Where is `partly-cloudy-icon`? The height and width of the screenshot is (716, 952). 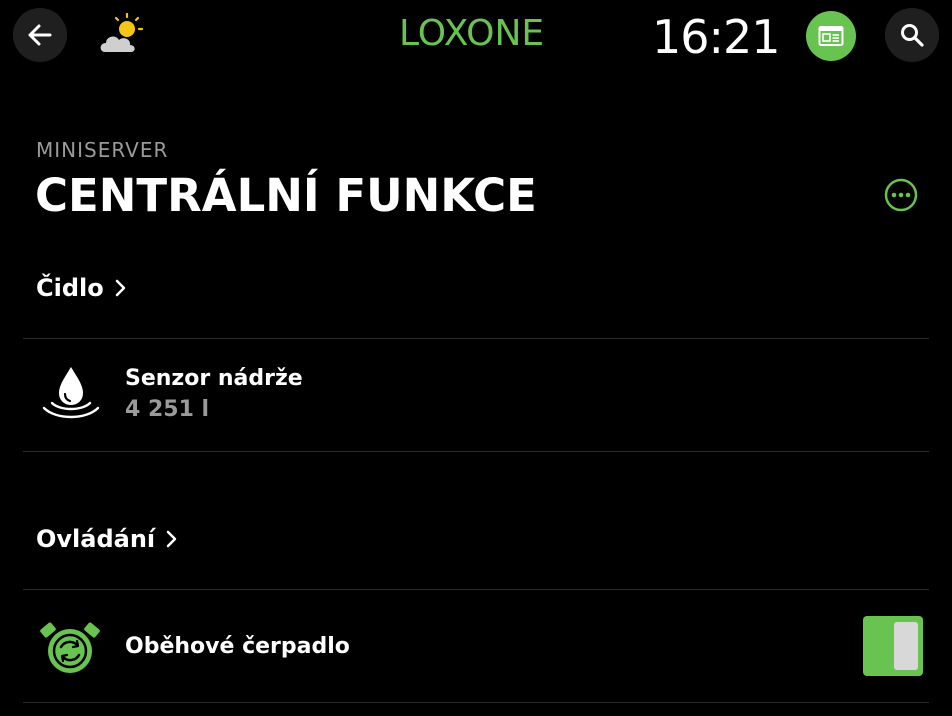 partly-cloudy-icon is located at coordinates (122, 32).